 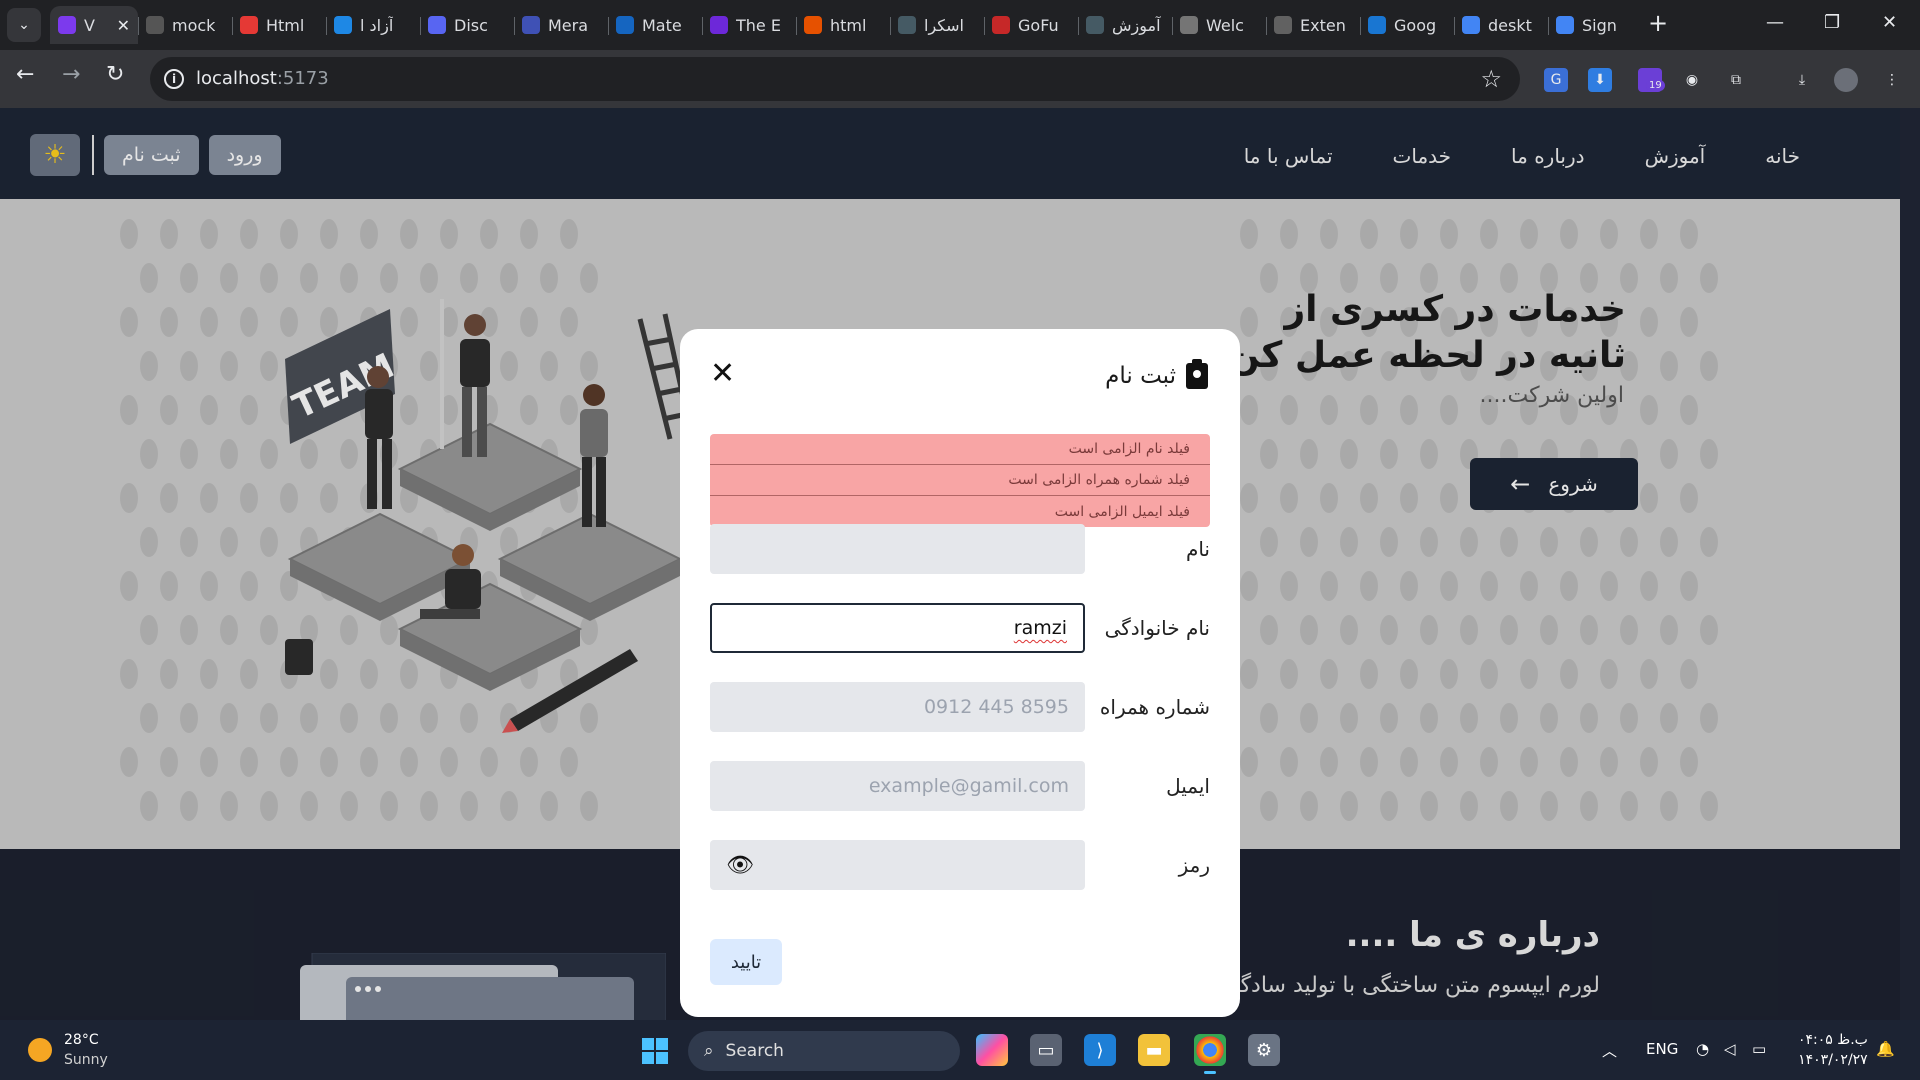 I want to click on tab-title: آزاد ا, so click(x=377, y=25).